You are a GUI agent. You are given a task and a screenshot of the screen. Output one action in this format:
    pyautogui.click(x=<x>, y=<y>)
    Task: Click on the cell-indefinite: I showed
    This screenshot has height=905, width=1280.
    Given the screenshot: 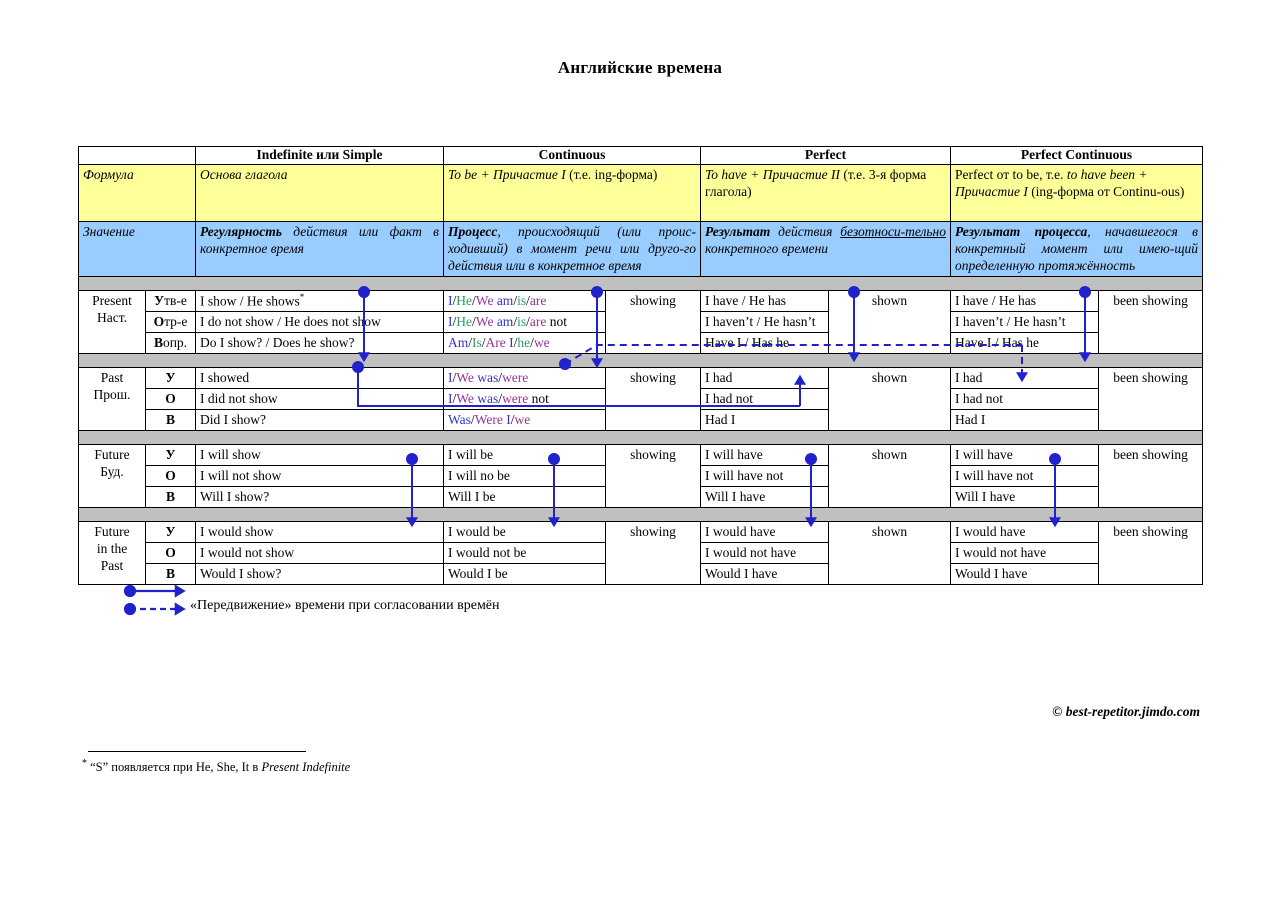 What is the action you would take?
    pyautogui.click(x=319, y=377)
    